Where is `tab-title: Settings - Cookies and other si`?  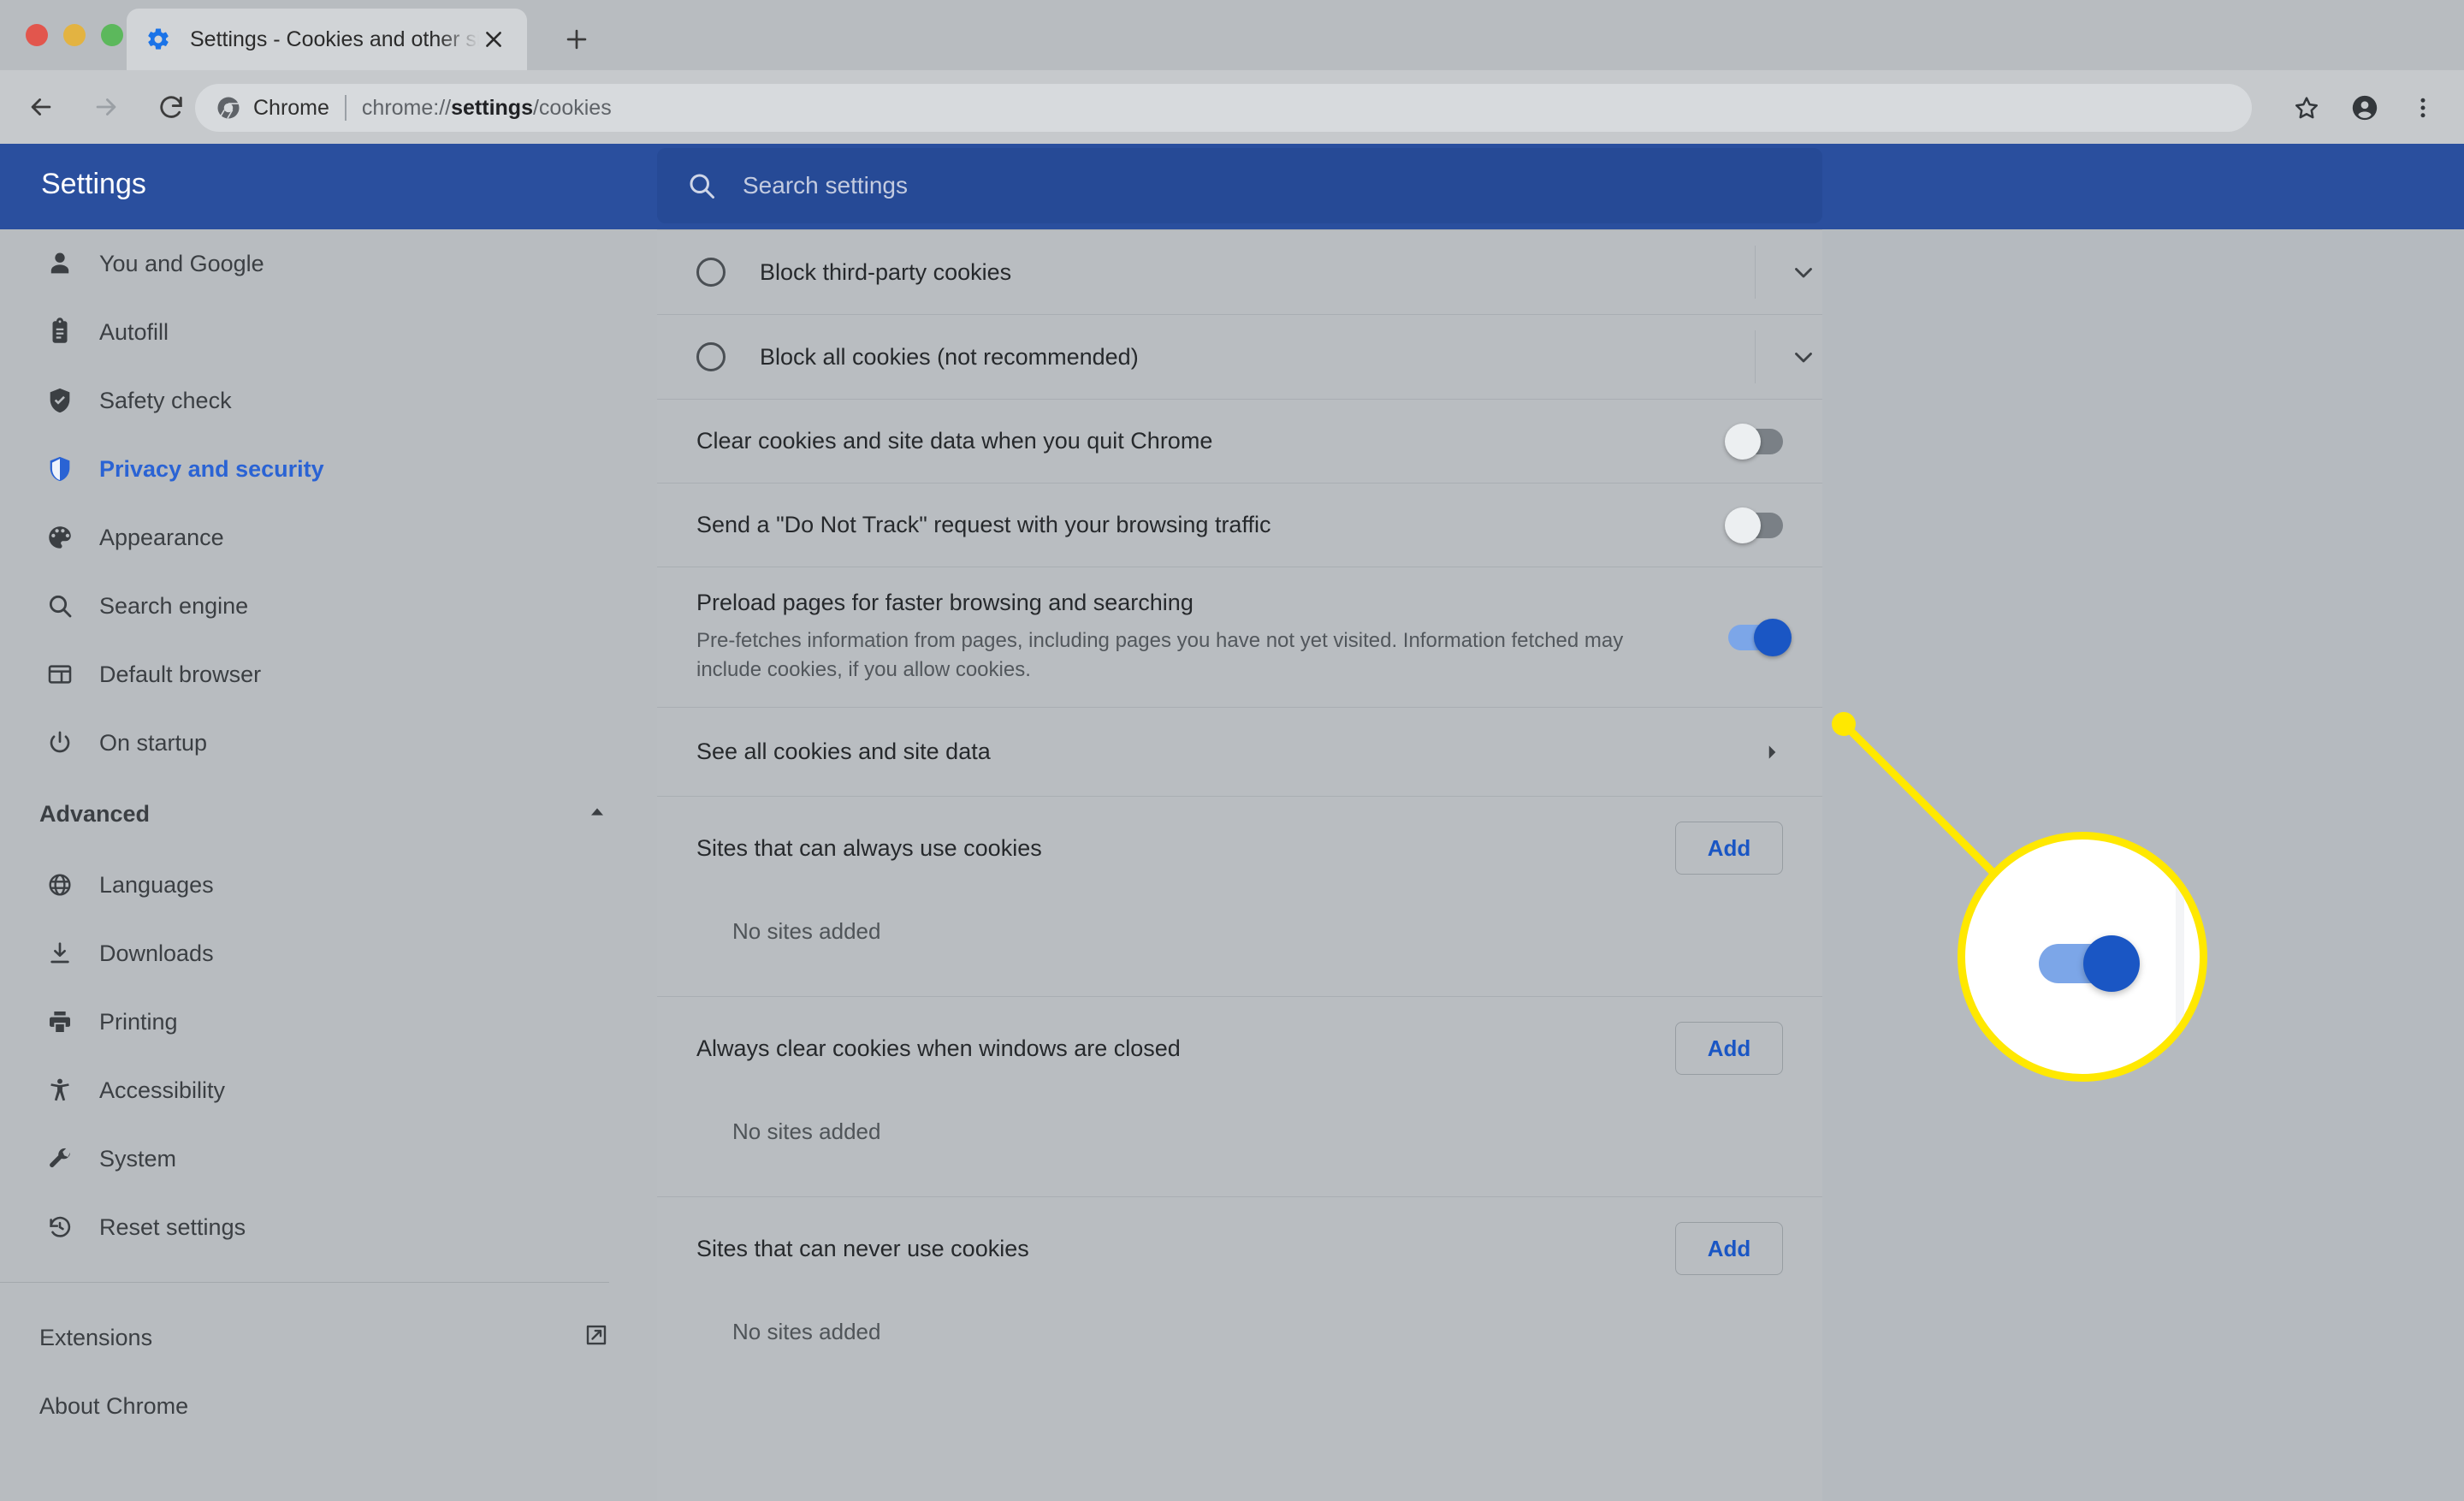
tab-title: Settings - Cookies and other si is located at coordinates (334, 39).